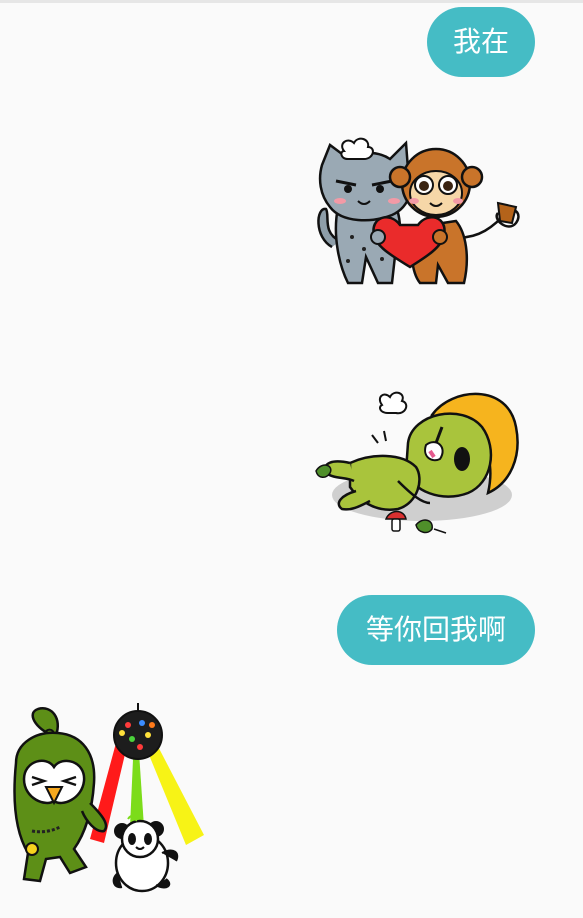 This screenshot has width=583, height=918. I want to click on lying-green-character-image, so click(417, 462).